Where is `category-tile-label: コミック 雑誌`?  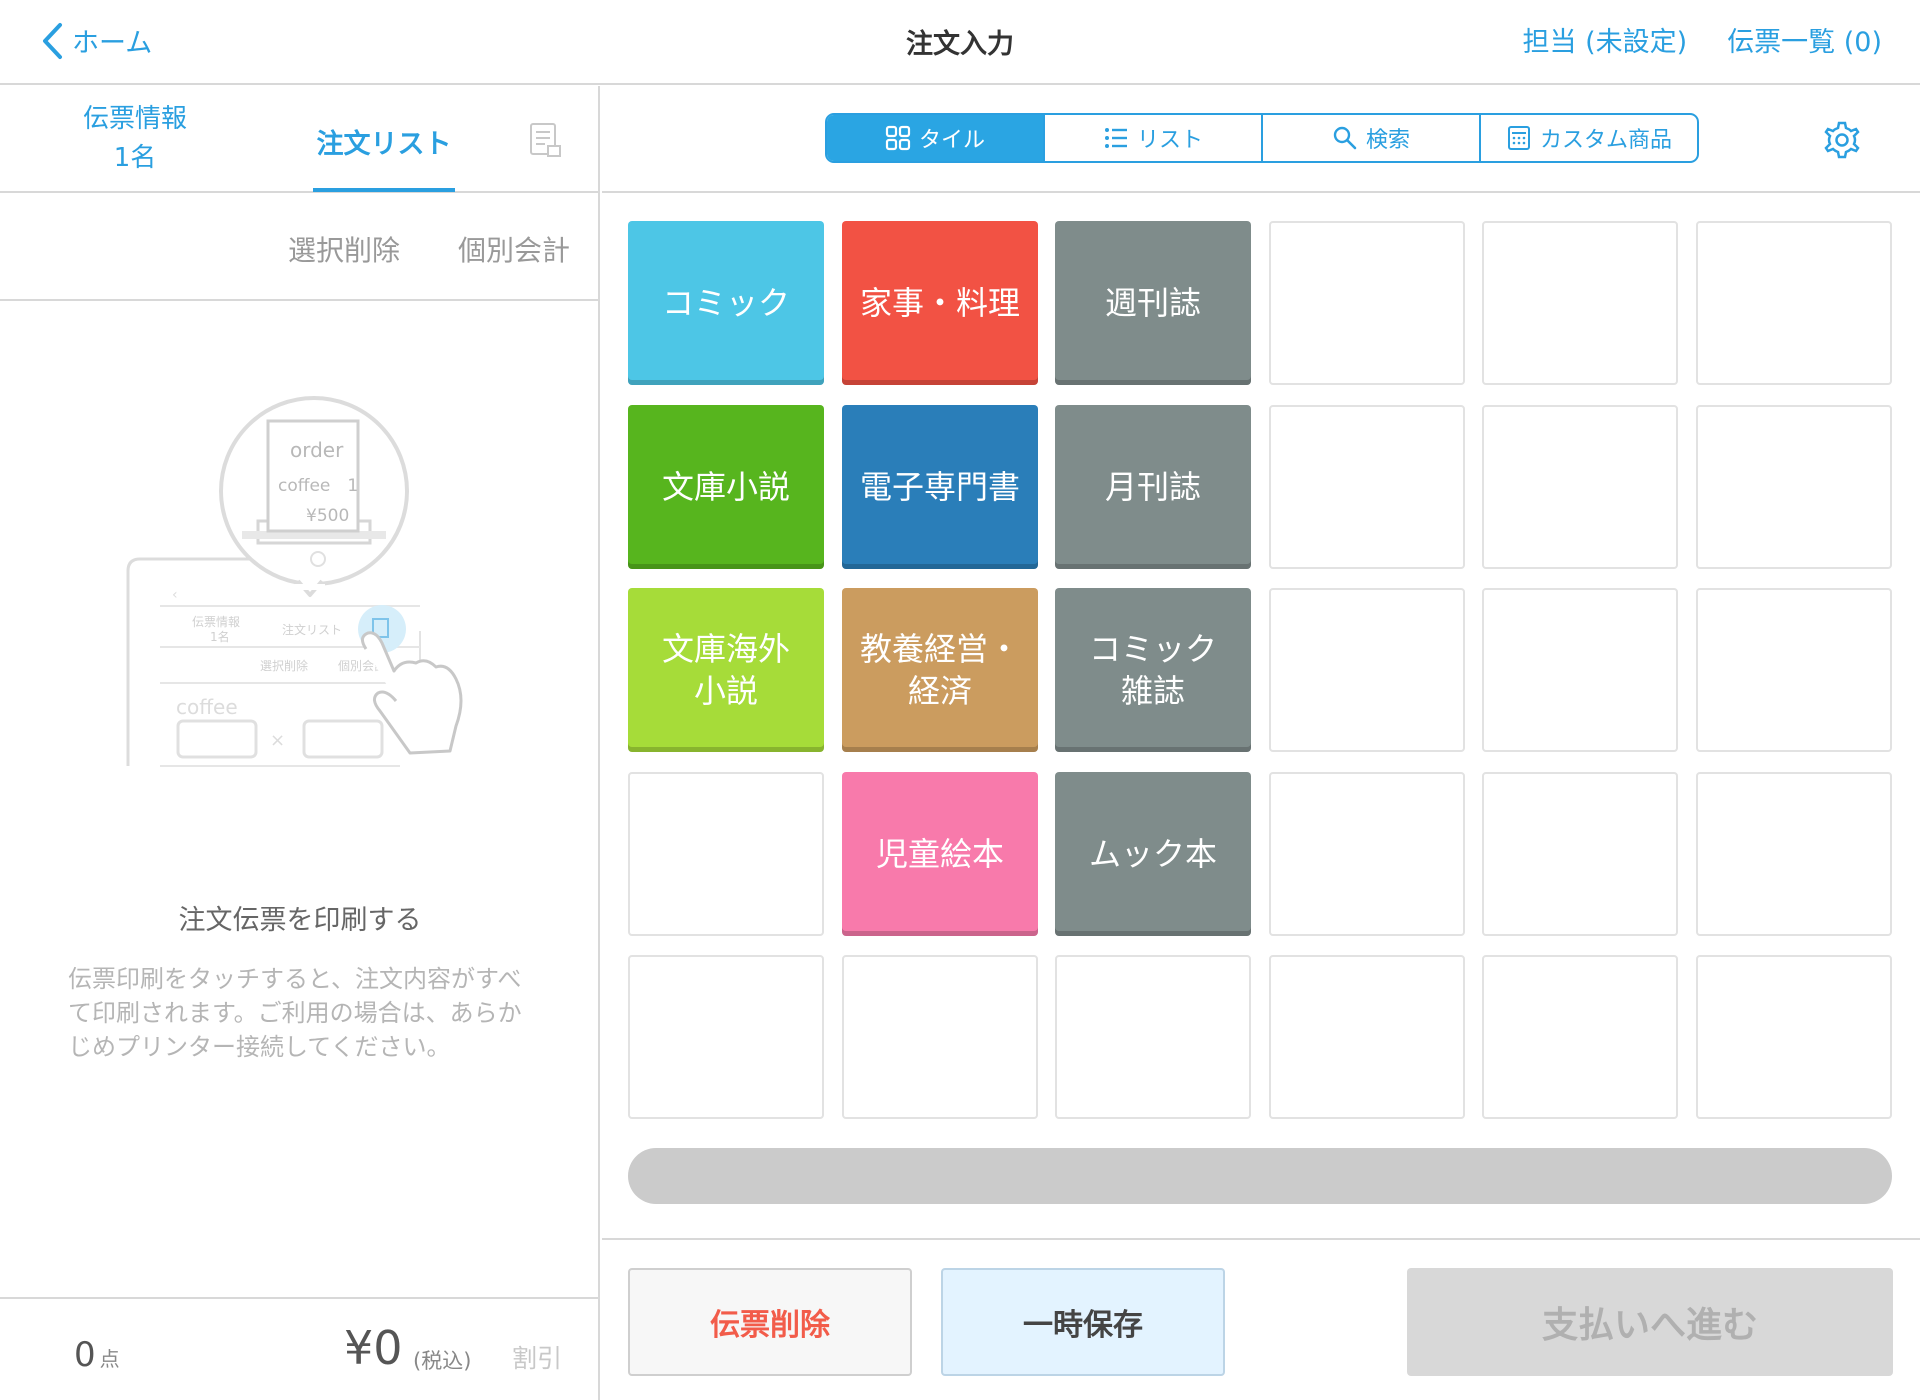 category-tile-label: コミック 雑誌 is located at coordinates (1152, 670).